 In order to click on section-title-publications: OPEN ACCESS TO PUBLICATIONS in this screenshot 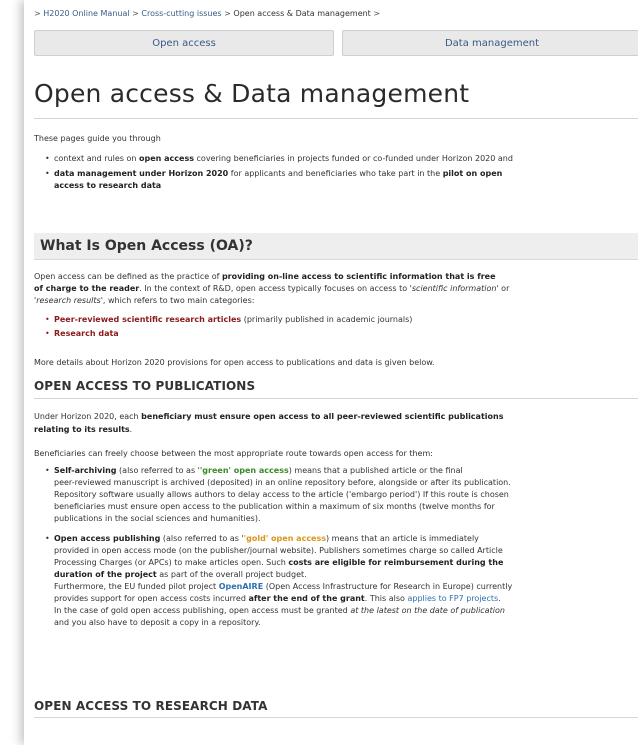, I will do `click(145, 386)`.